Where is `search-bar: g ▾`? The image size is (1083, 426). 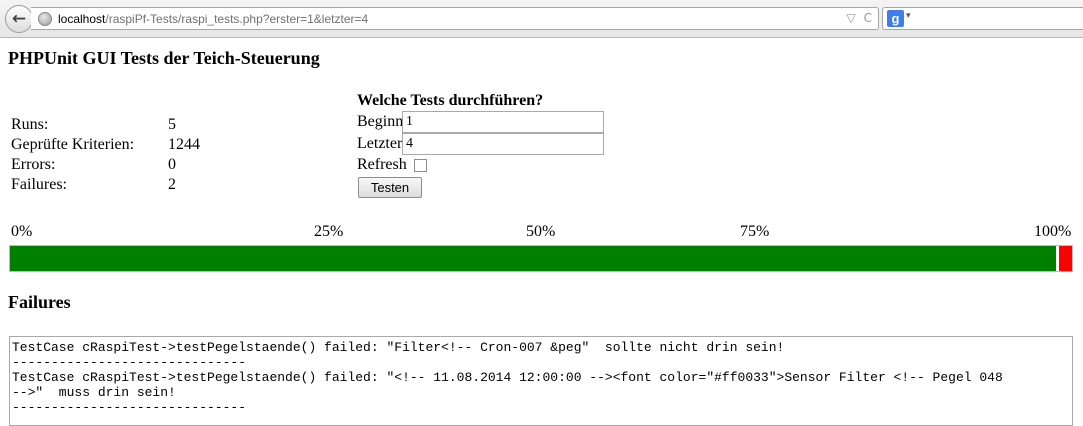
search-bar: g ▾ is located at coordinates (982, 18).